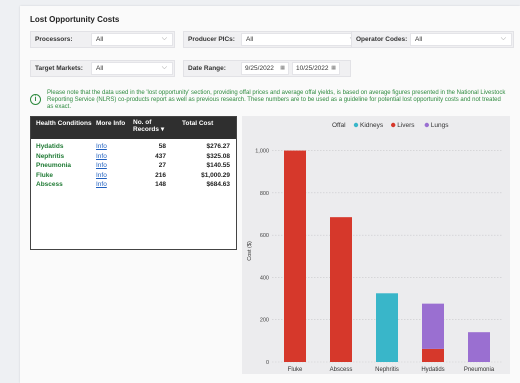 The image size is (520, 383). I want to click on processors-value: All, so click(100, 39).